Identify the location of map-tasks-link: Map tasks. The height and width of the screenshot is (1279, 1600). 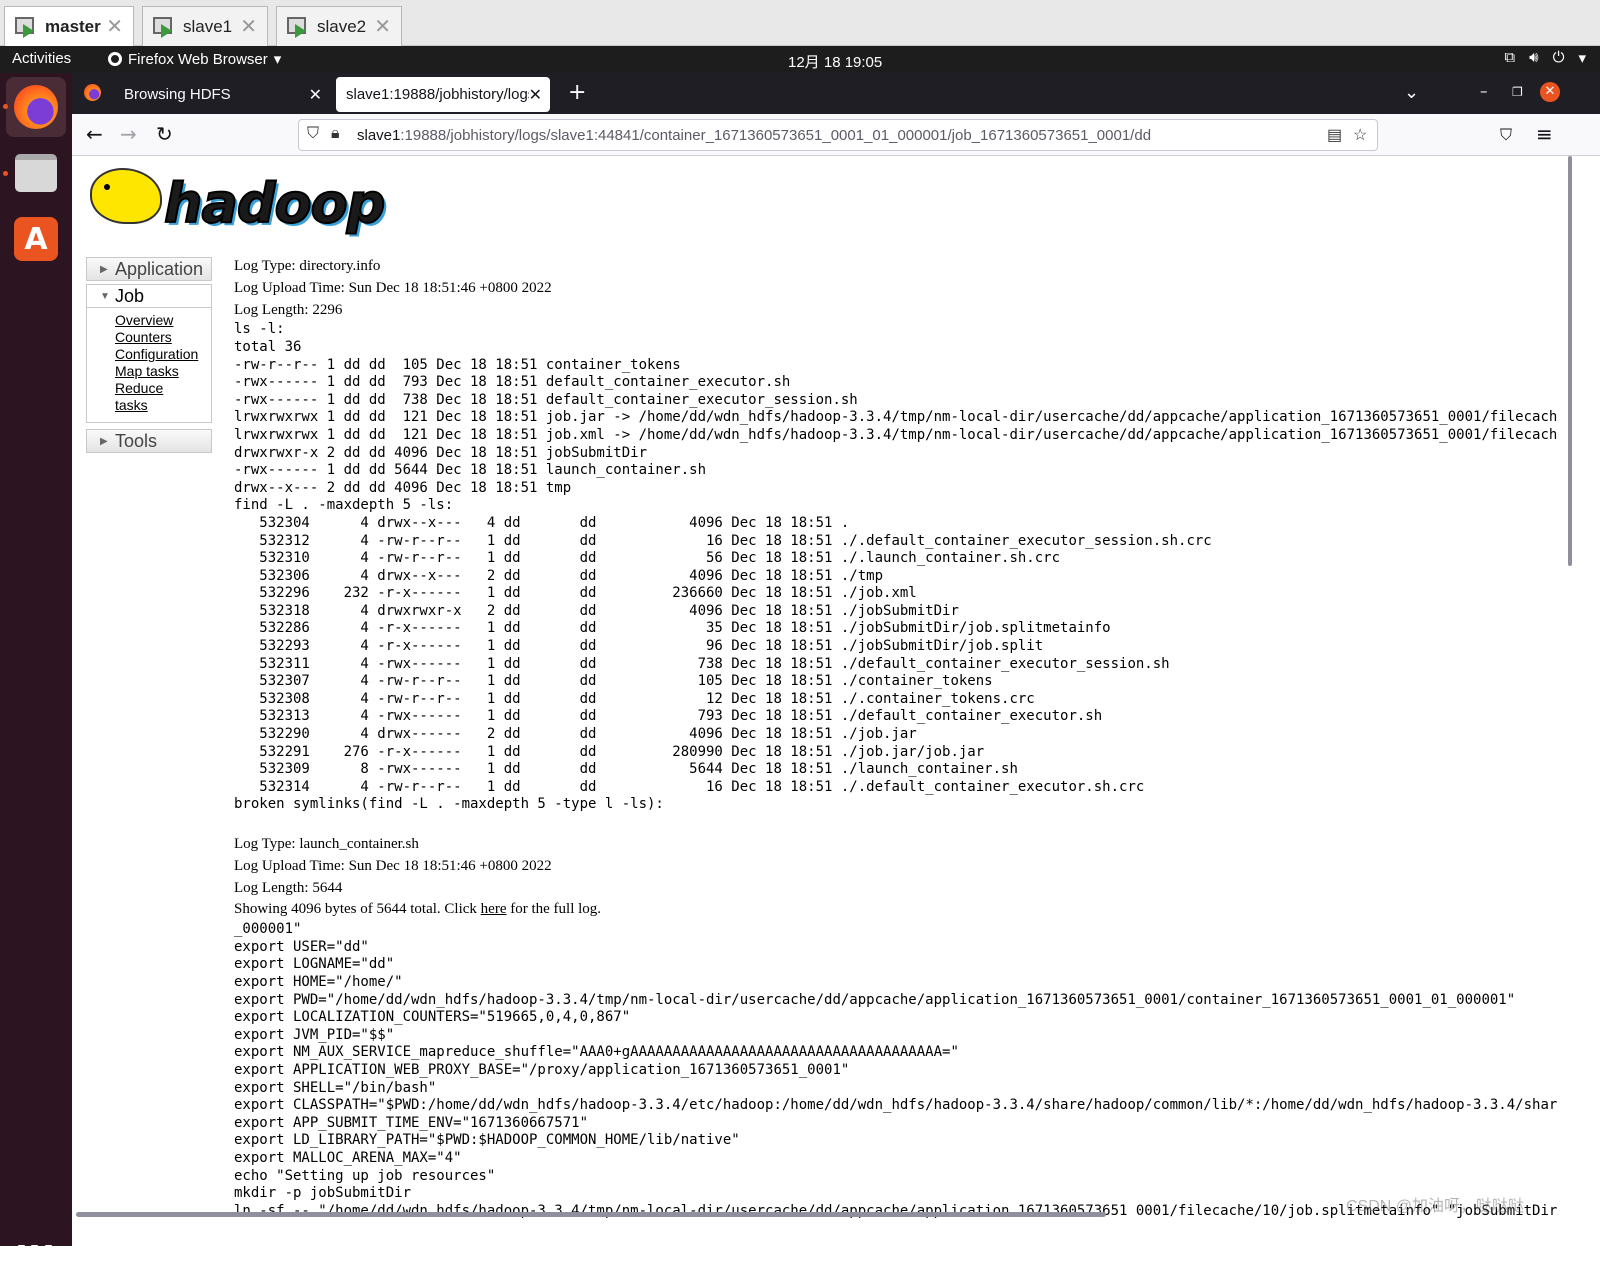
(163, 371).